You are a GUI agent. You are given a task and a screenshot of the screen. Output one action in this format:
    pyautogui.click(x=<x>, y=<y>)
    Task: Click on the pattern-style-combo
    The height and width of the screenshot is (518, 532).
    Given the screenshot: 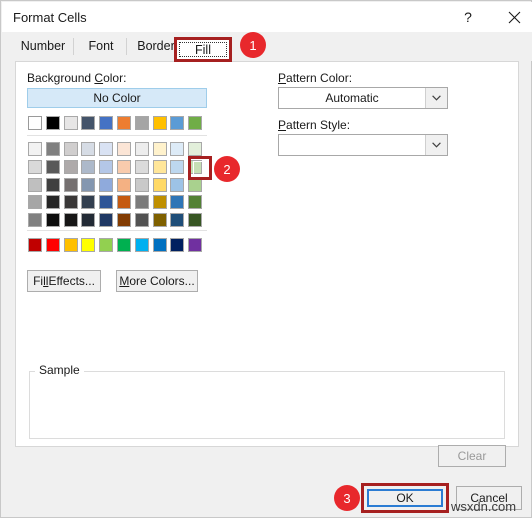 What is the action you would take?
    pyautogui.click(x=363, y=145)
    